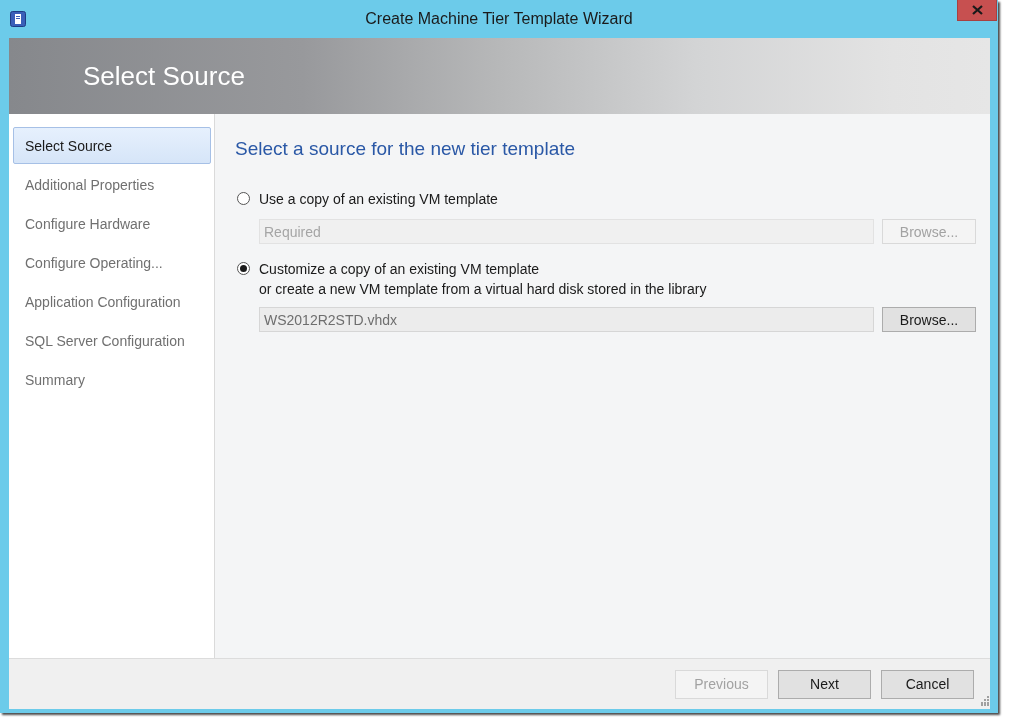 Image resolution: width=1009 pixels, height=723 pixels. What do you see at coordinates (927, 684) in the screenshot?
I see `wizard-nav-button: Cancel` at bounding box center [927, 684].